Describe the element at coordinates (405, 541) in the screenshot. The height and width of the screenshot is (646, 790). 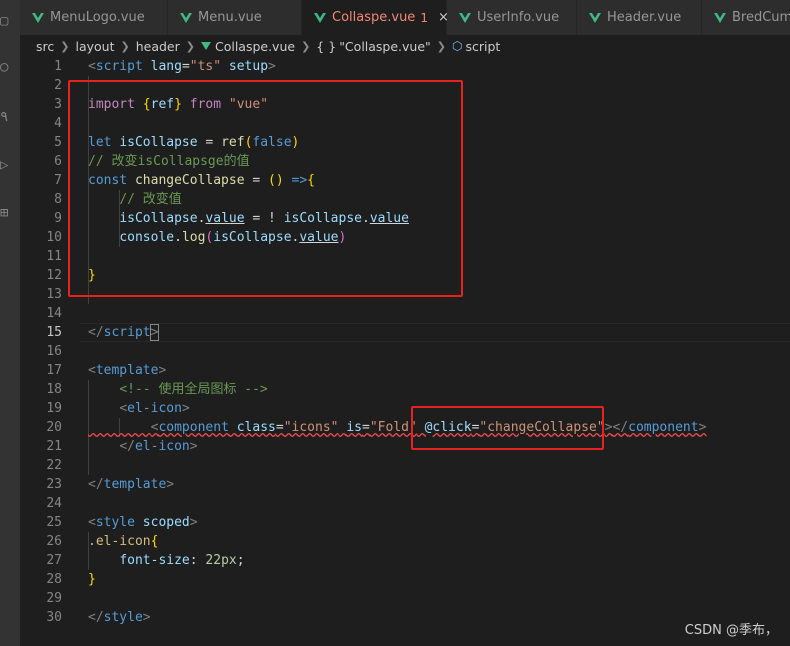
I see `code-line: 26 .el-icon{` at that location.